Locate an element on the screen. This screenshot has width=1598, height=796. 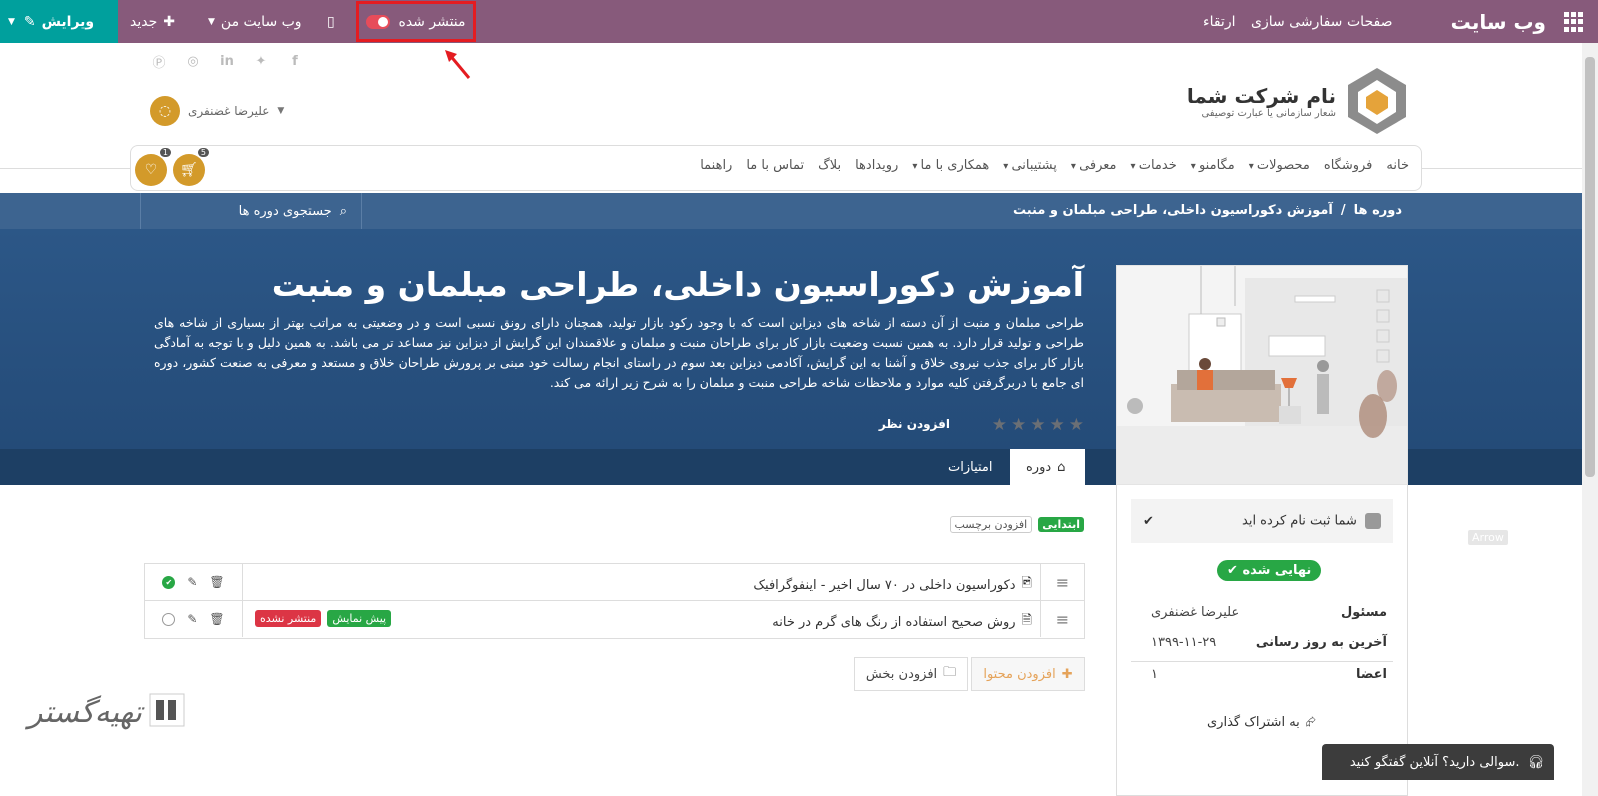
app-brand: وب سایت is located at coordinates (1498, 21).